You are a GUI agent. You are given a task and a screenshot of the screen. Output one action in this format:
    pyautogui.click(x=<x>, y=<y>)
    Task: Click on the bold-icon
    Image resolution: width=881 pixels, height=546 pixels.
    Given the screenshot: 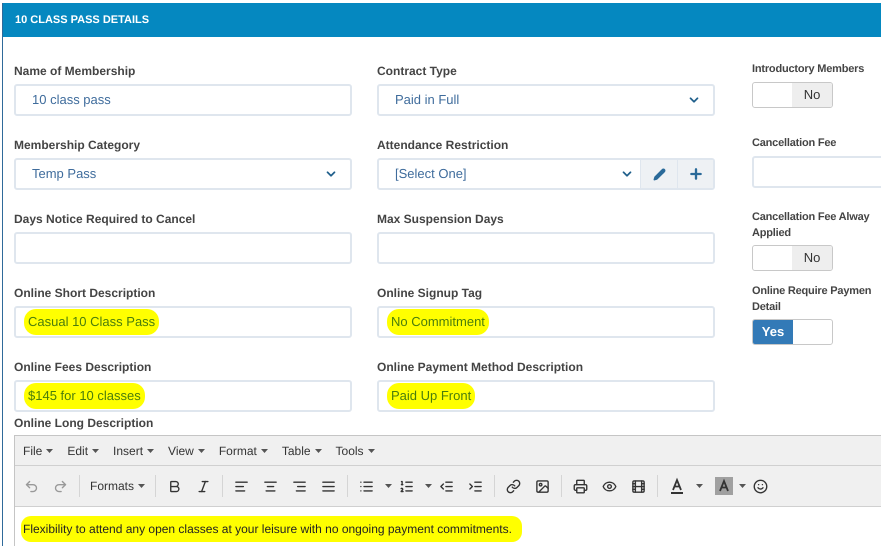 What is the action you would take?
    pyautogui.click(x=174, y=486)
    